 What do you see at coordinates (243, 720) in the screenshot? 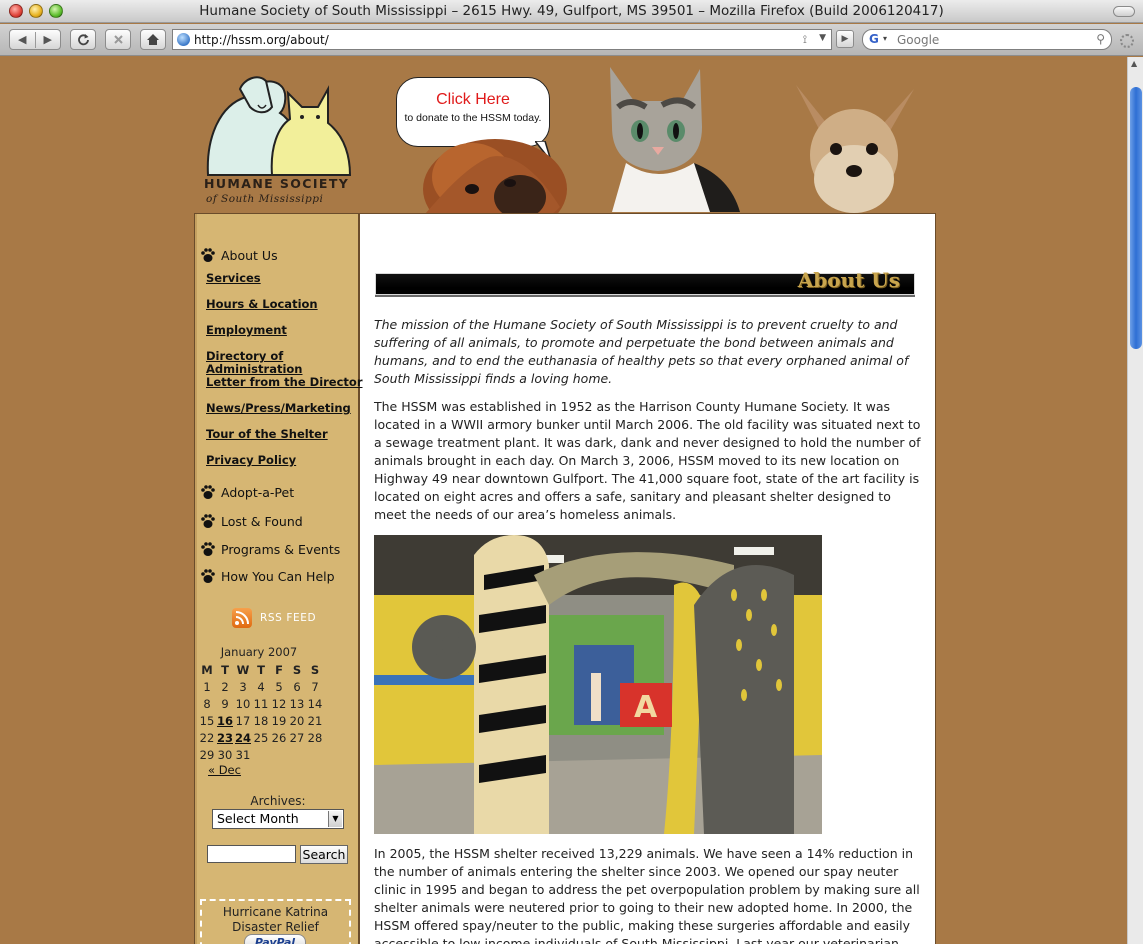
I see `calendar-day: 17` at bounding box center [243, 720].